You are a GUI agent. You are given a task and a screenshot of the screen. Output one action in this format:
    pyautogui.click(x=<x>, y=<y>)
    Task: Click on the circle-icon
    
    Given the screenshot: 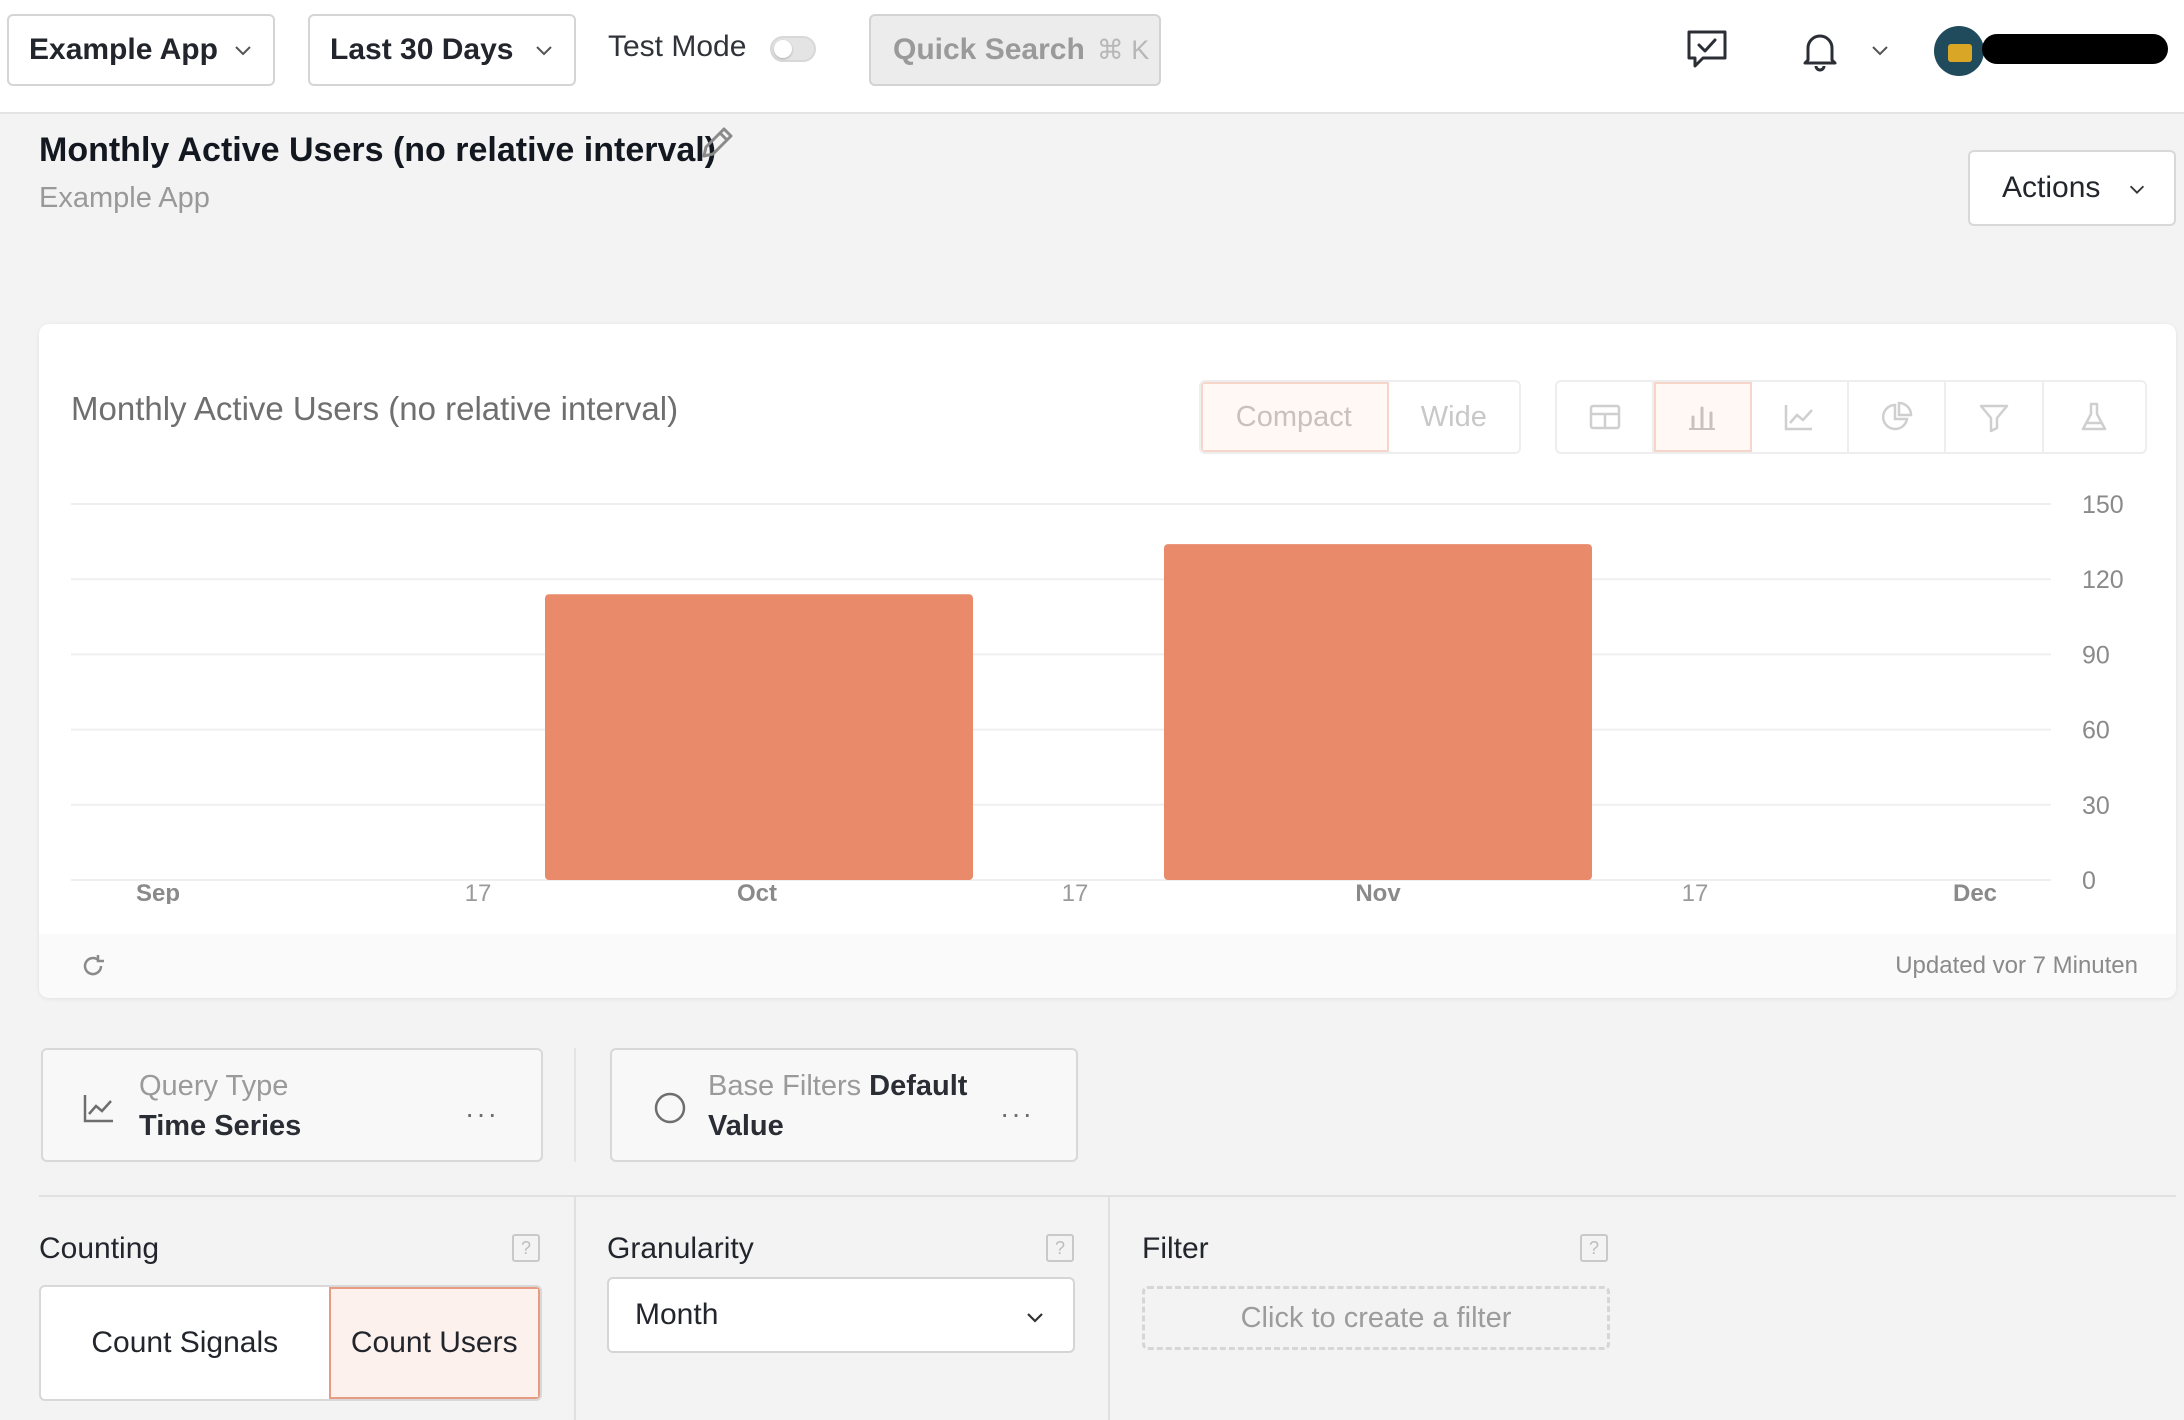 What is the action you would take?
    pyautogui.click(x=670, y=1108)
    